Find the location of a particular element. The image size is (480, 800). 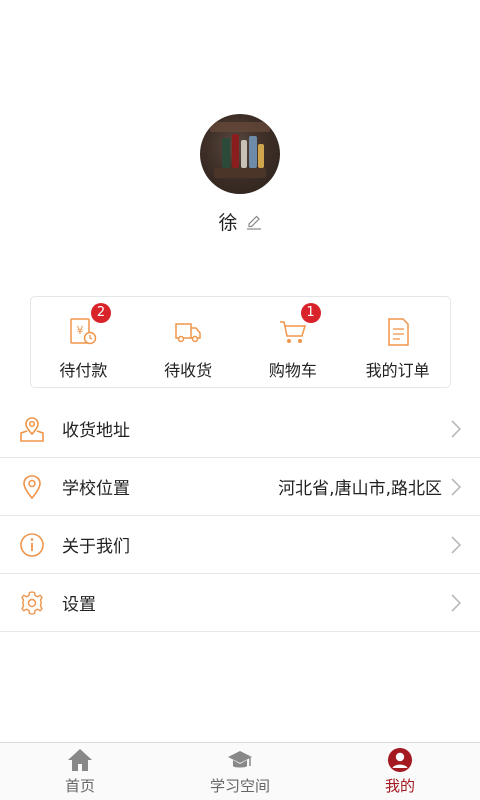

order-my-orders: 我的订单 is located at coordinates (397, 342).